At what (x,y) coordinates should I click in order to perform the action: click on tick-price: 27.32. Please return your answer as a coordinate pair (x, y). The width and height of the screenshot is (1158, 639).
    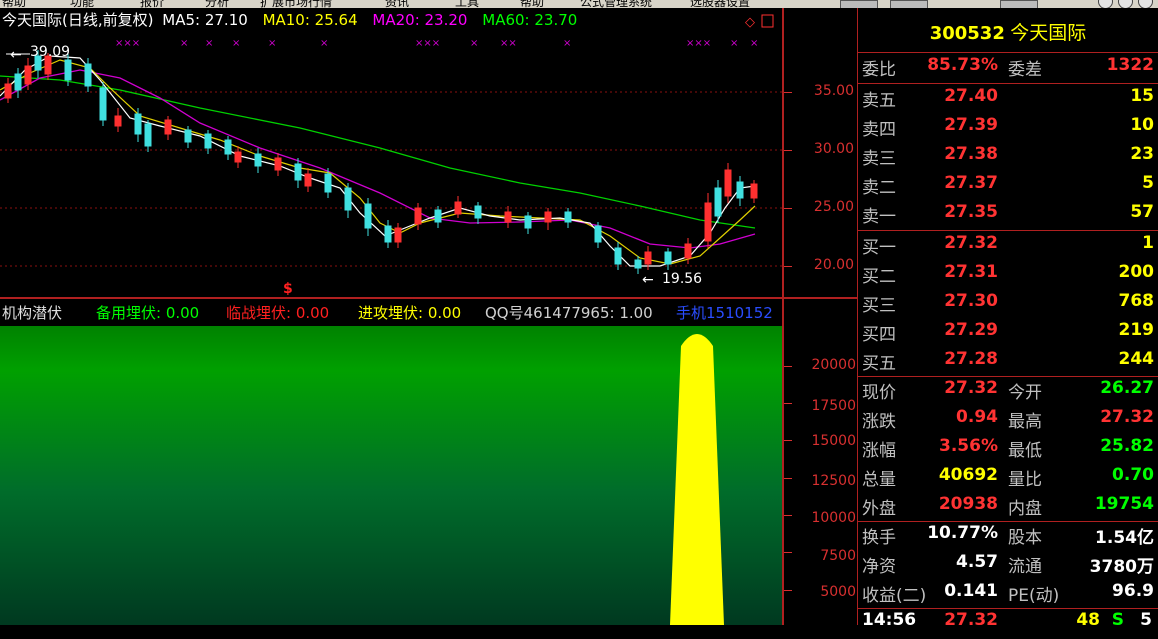
    Looking at the image, I should click on (971, 620).